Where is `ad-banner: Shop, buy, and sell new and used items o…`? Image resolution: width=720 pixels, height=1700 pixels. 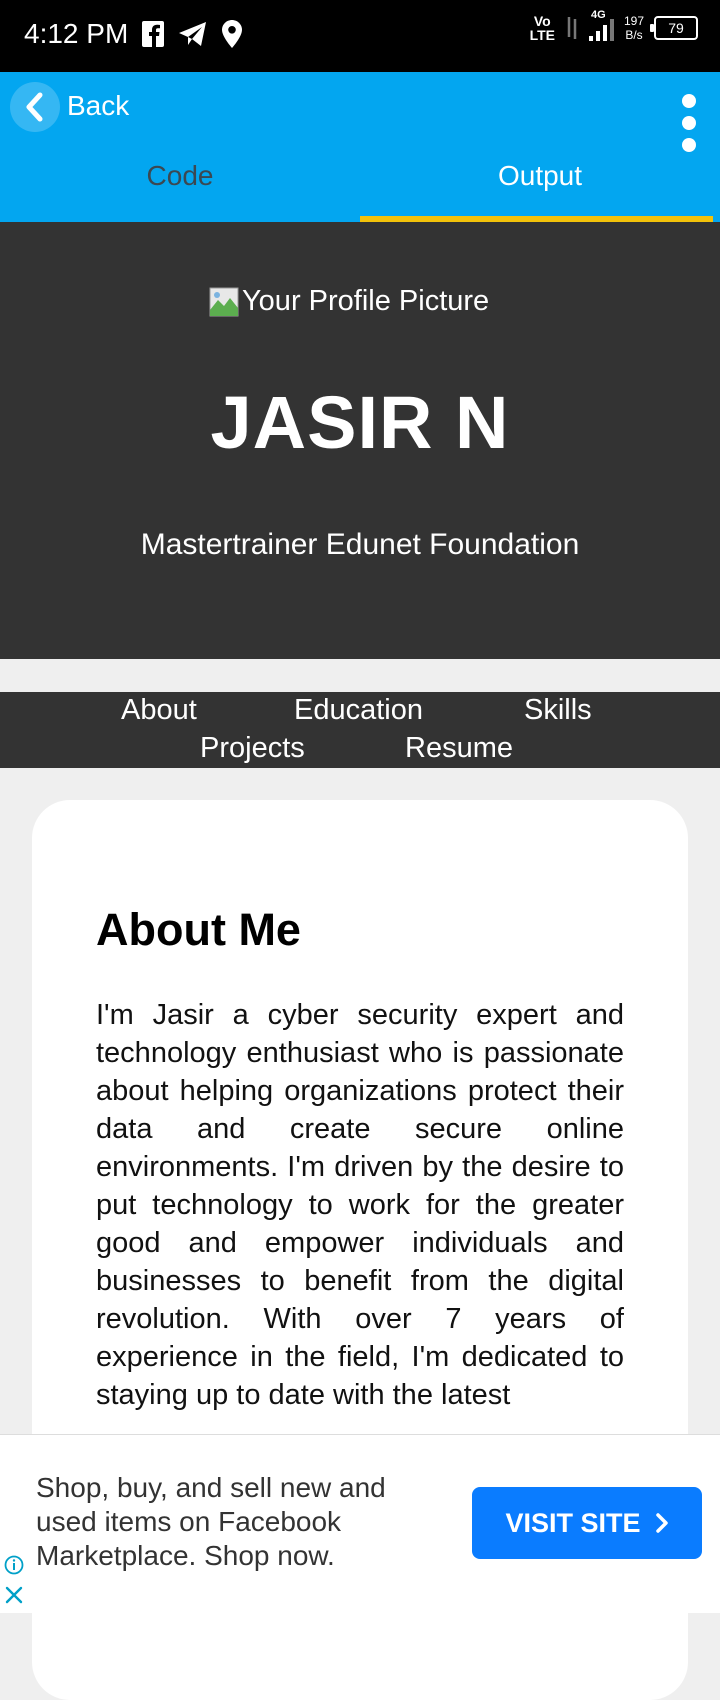 ad-banner: Shop, buy, and sell new and used items o… is located at coordinates (360, 1523).